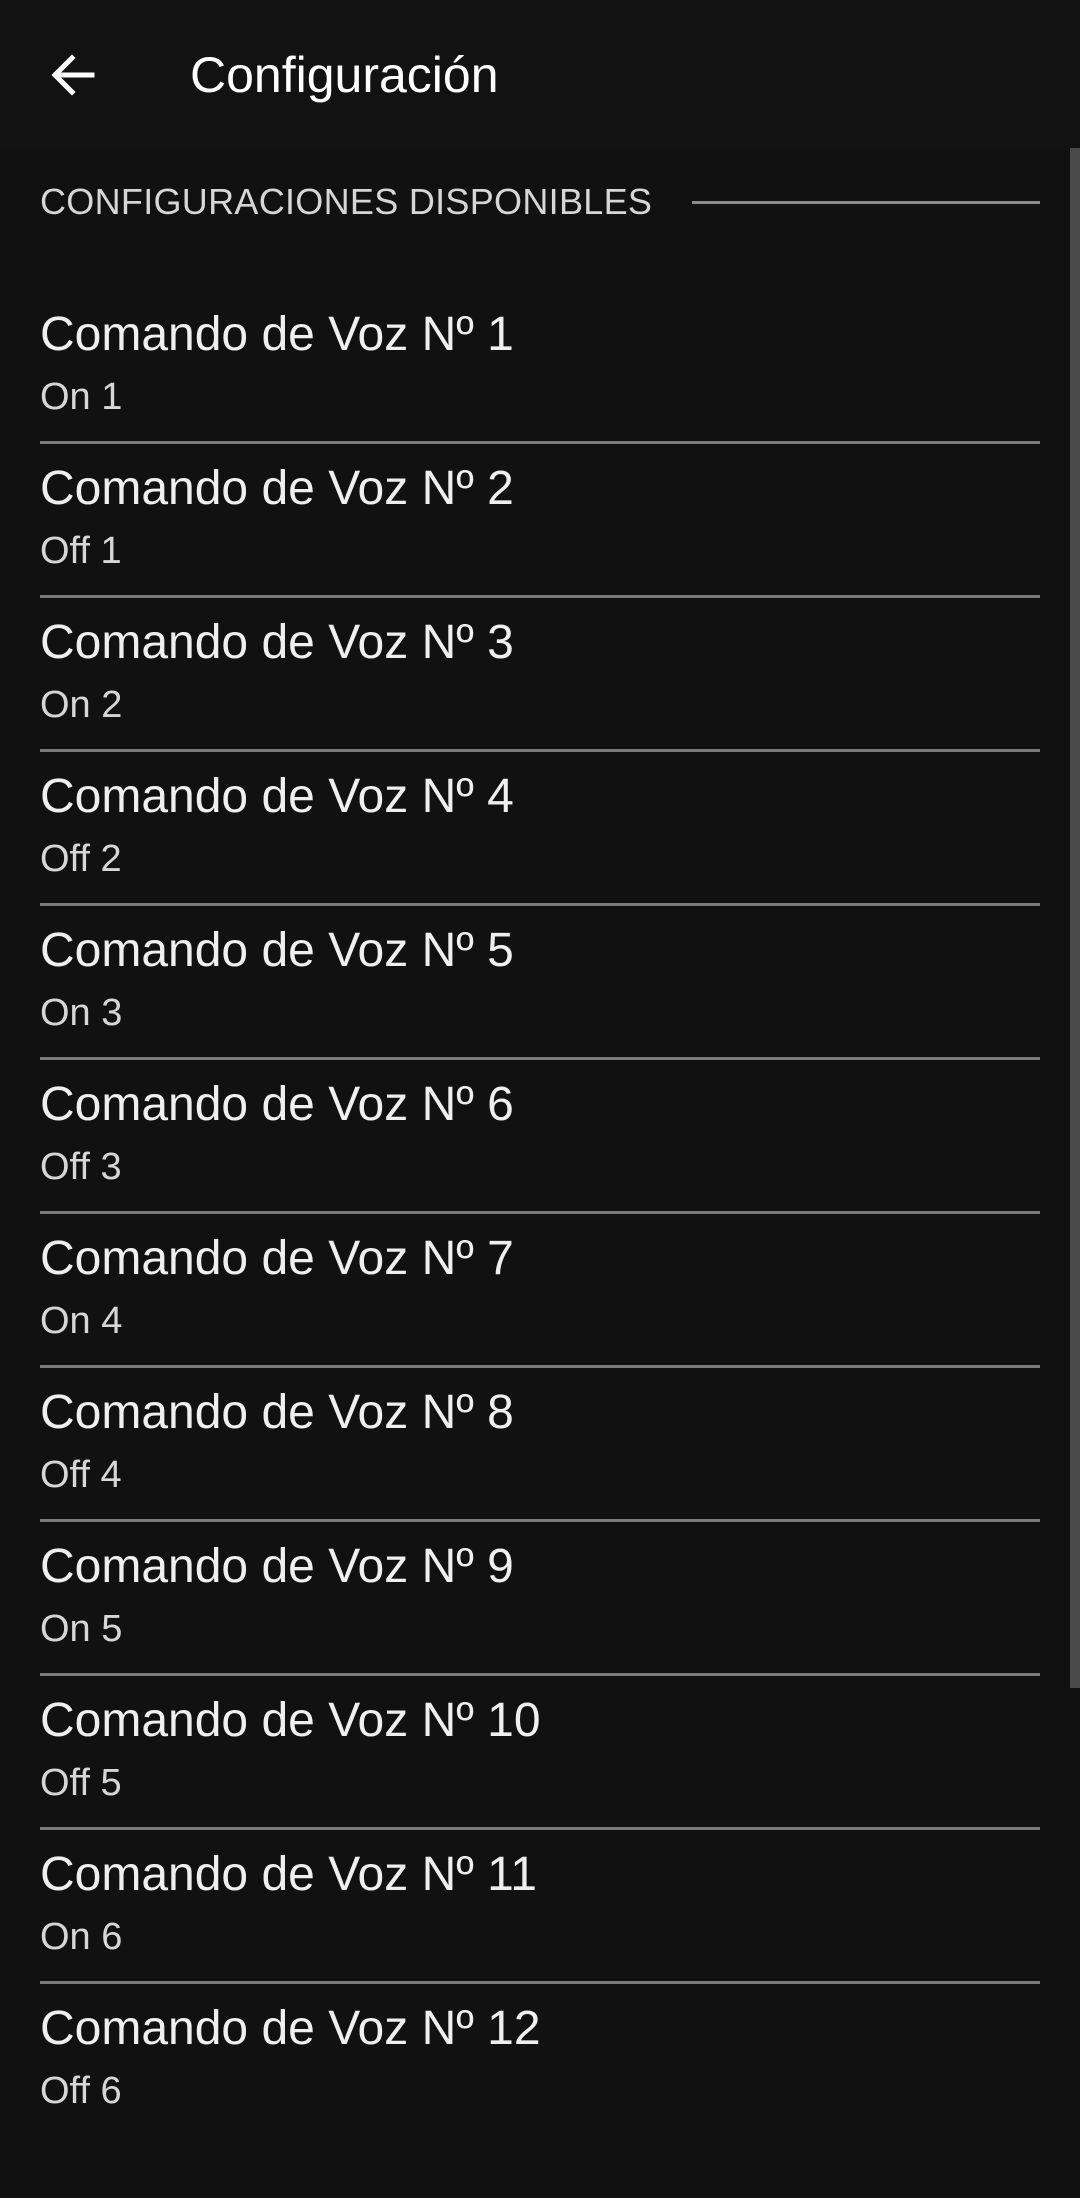  Describe the element at coordinates (346, 201) in the screenshot. I see `section-title: CONFIGURACIONES DISPONIBLES` at that location.